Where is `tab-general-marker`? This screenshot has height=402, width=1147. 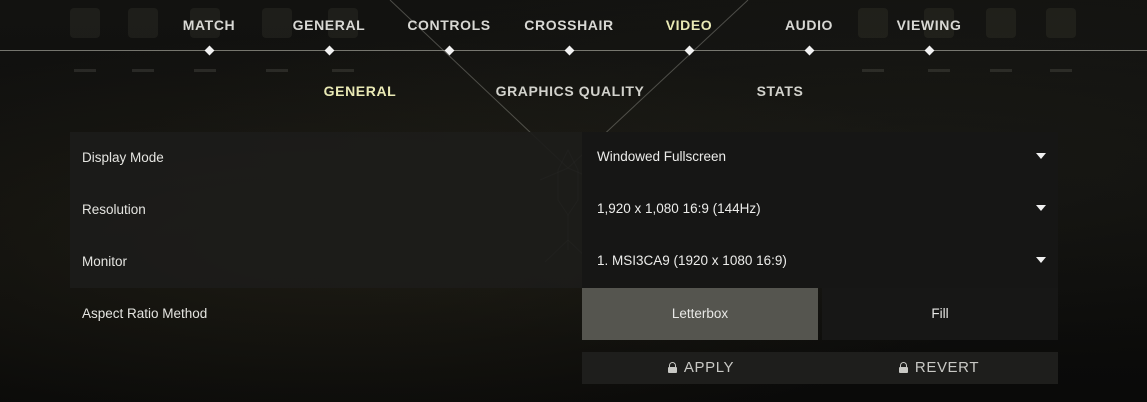
tab-general-marker is located at coordinates (329, 50).